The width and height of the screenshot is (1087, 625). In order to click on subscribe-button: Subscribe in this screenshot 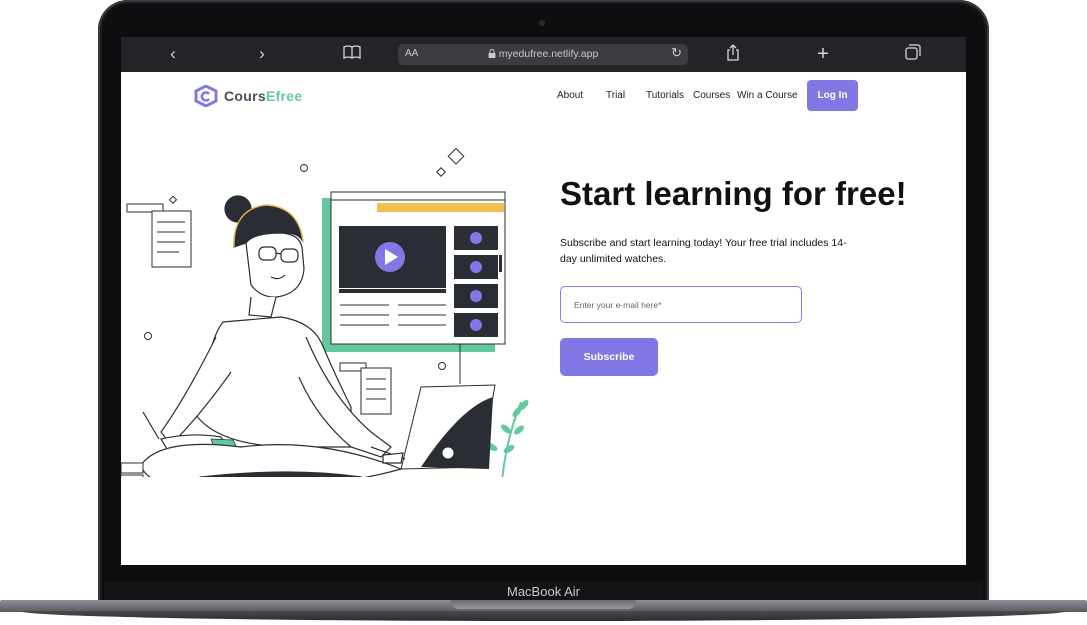, I will do `click(609, 357)`.